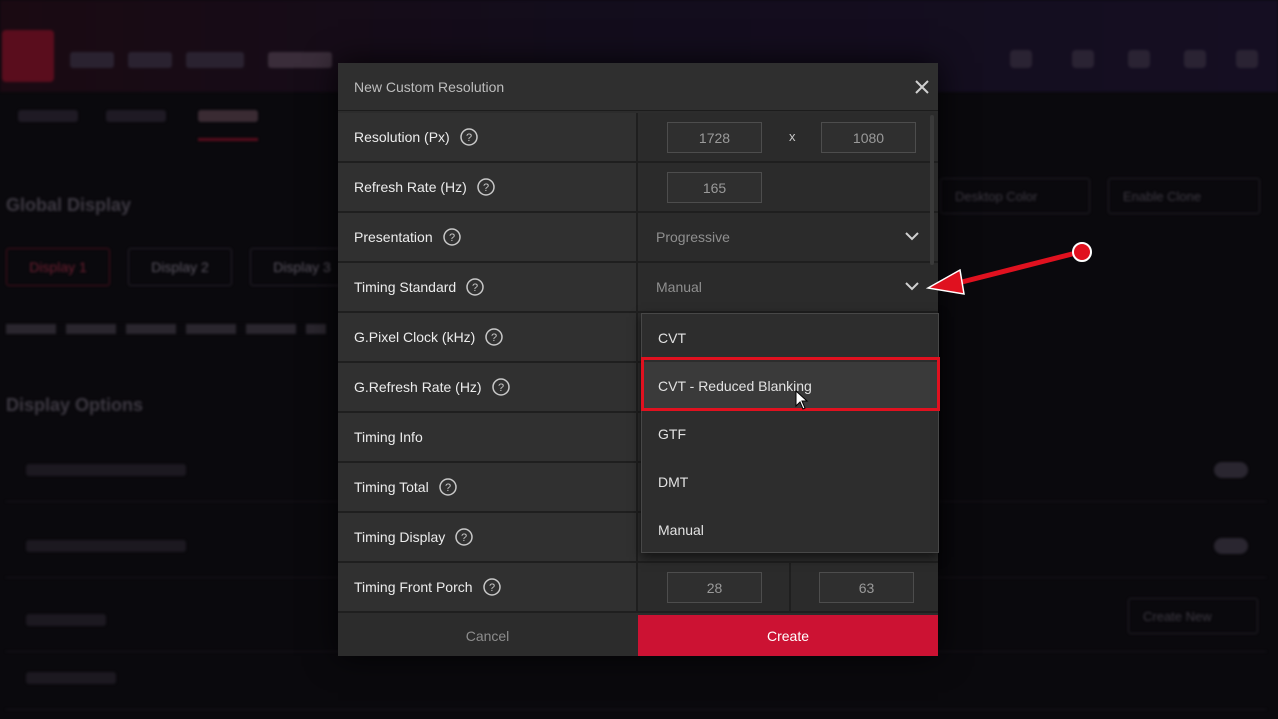 The image size is (1278, 719). What do you see at coordinates (300, 60) in the screenshot?
I see `top-nav-item-active` at bounding box center [300, 60].